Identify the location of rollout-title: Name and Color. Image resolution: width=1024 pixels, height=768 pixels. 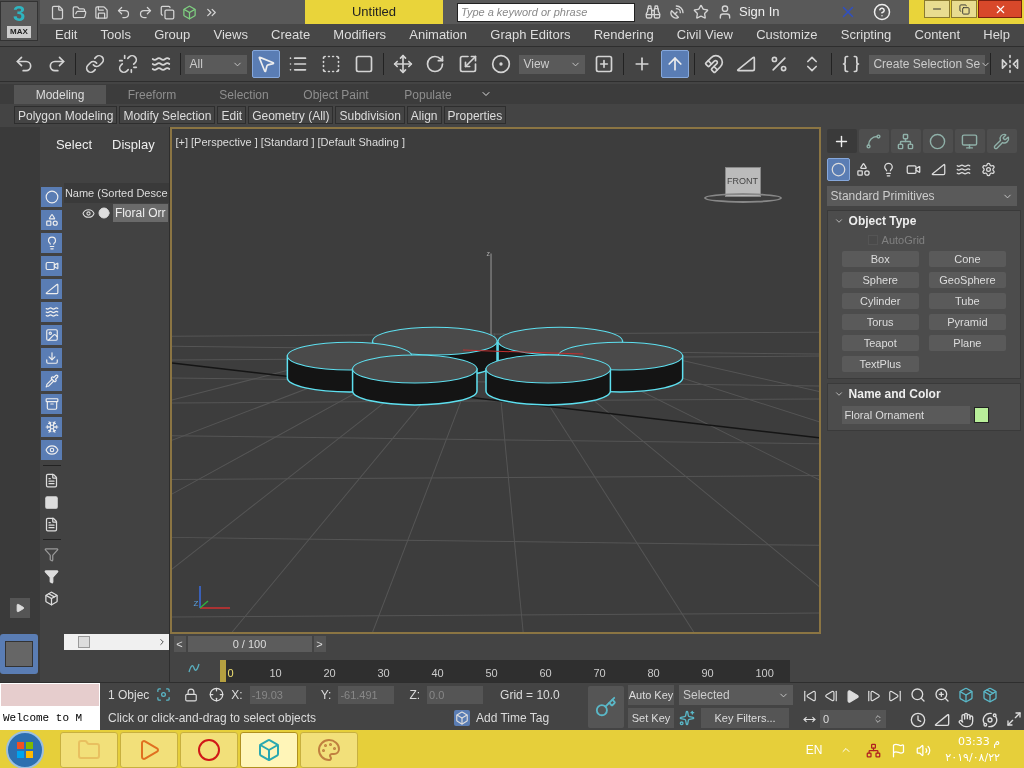
(894, 394).